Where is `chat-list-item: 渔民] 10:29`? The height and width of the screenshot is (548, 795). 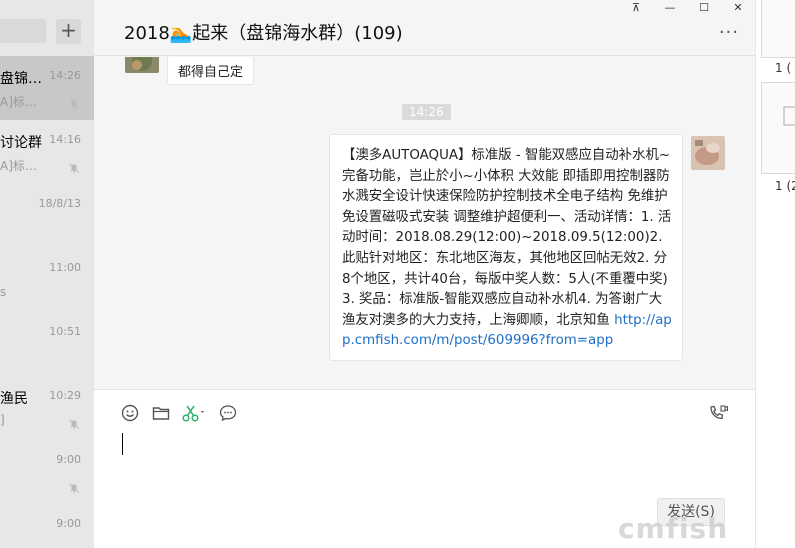 chat-list-item: 渔民] 10:29 is located at coordinates (47, 408).